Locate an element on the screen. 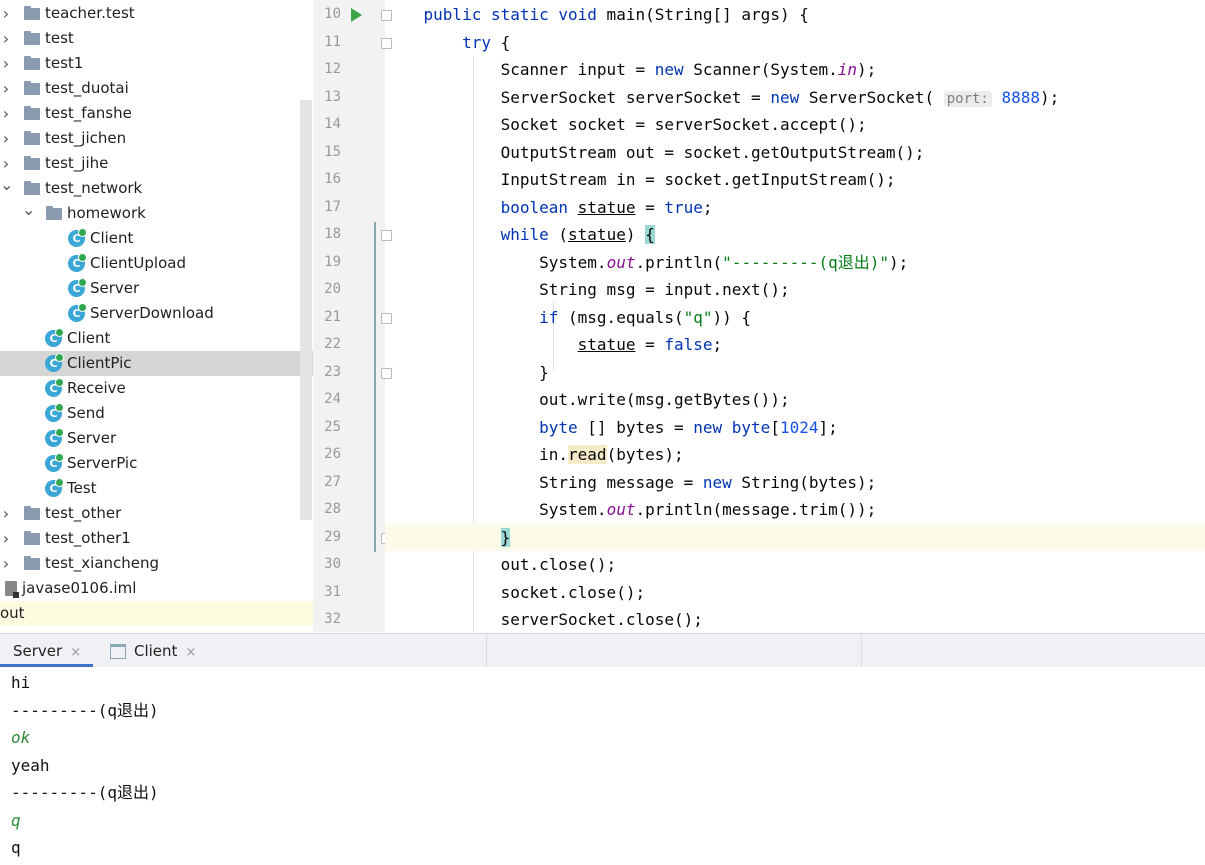 The width and height of the screenshot is (1205, 865). tree-item: › test_jihe is located at coordinates (156, 163).